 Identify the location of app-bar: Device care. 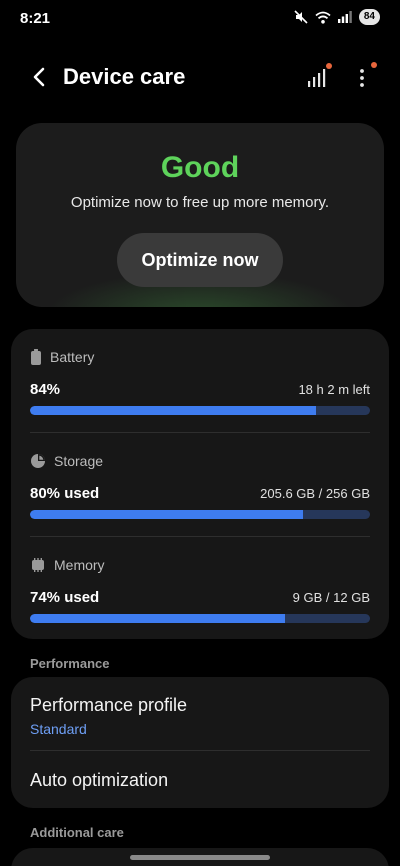
(200, 77).